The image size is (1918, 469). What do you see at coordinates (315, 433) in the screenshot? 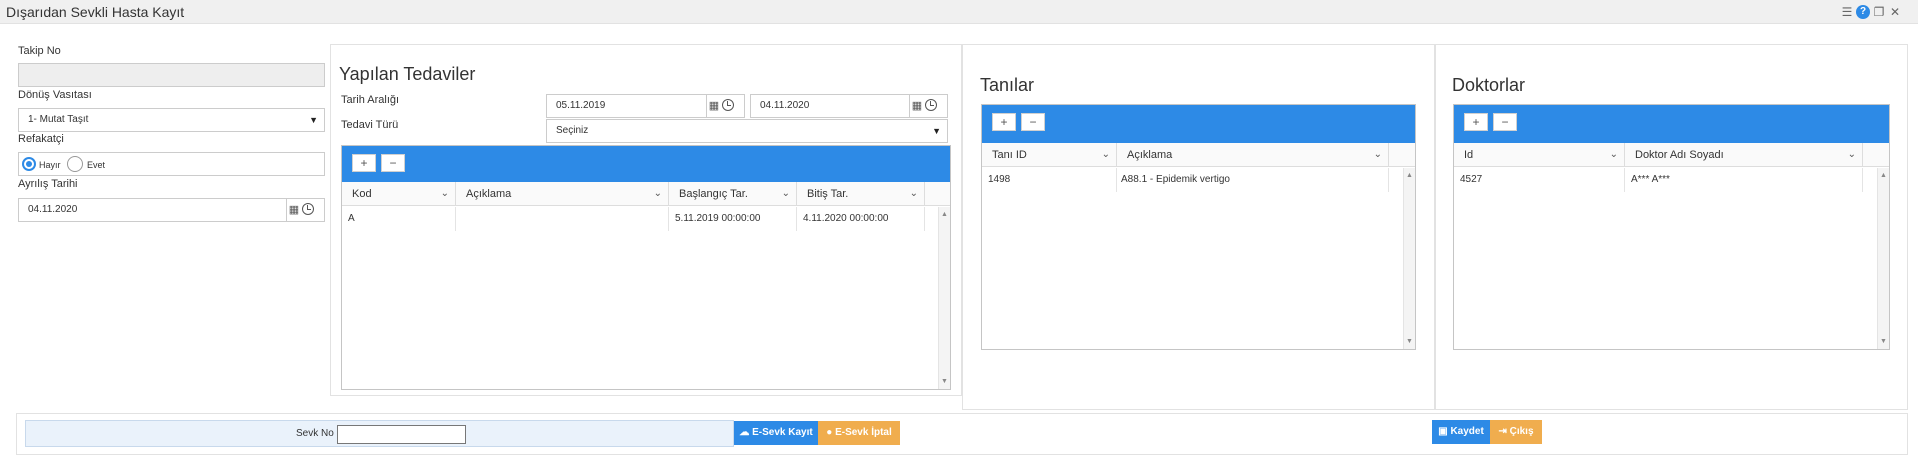
I see `sevk-no-label: Sevk No` at bounding box center [315, 433].